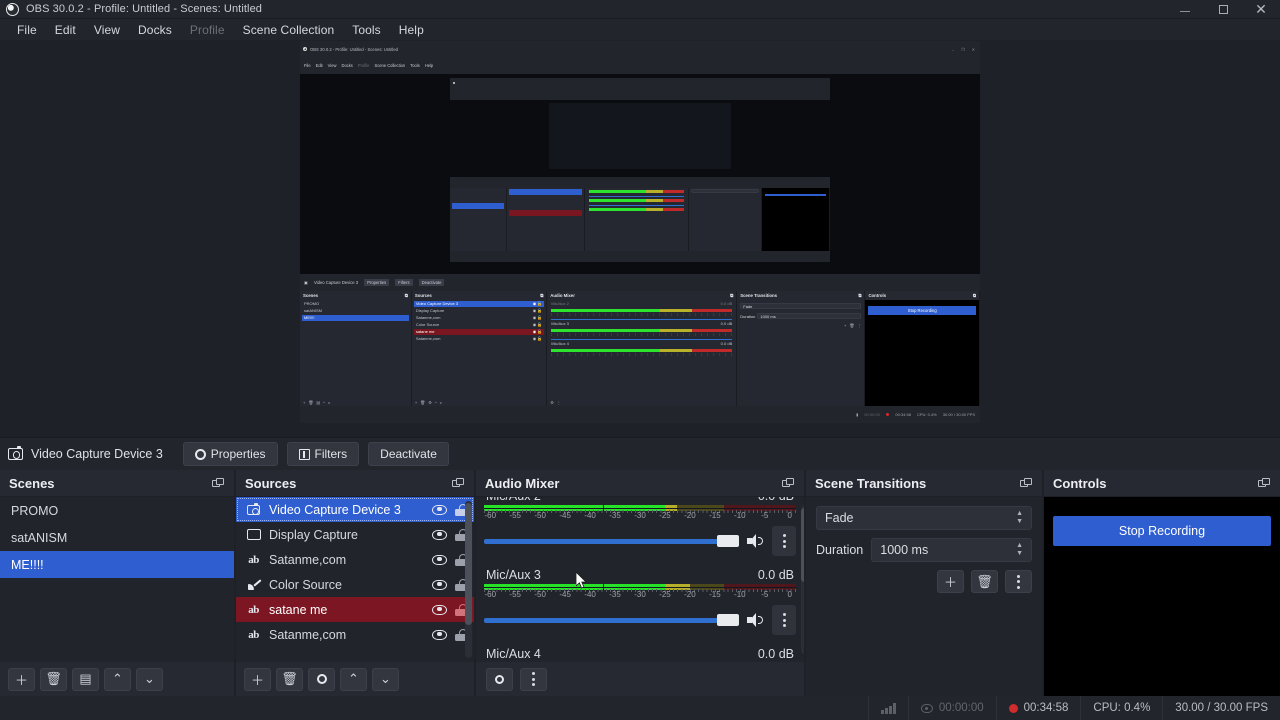 Image resolution: width=1280 pixels, height=720 pixels. What do you see at coordinates (640, 530) in the screenshot?
I see `mixer-track-mic-aux-2: Mic/Aux 2 0.0 dB -60-55 -50-45 -` at bounding box center [640, 530].